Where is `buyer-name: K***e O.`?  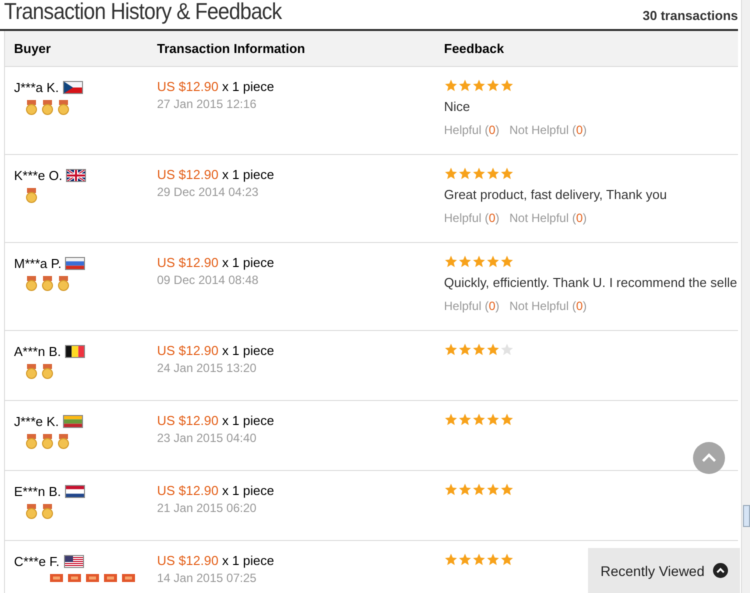 buyer-name: K***e O. is located at coordinates (38, 175).